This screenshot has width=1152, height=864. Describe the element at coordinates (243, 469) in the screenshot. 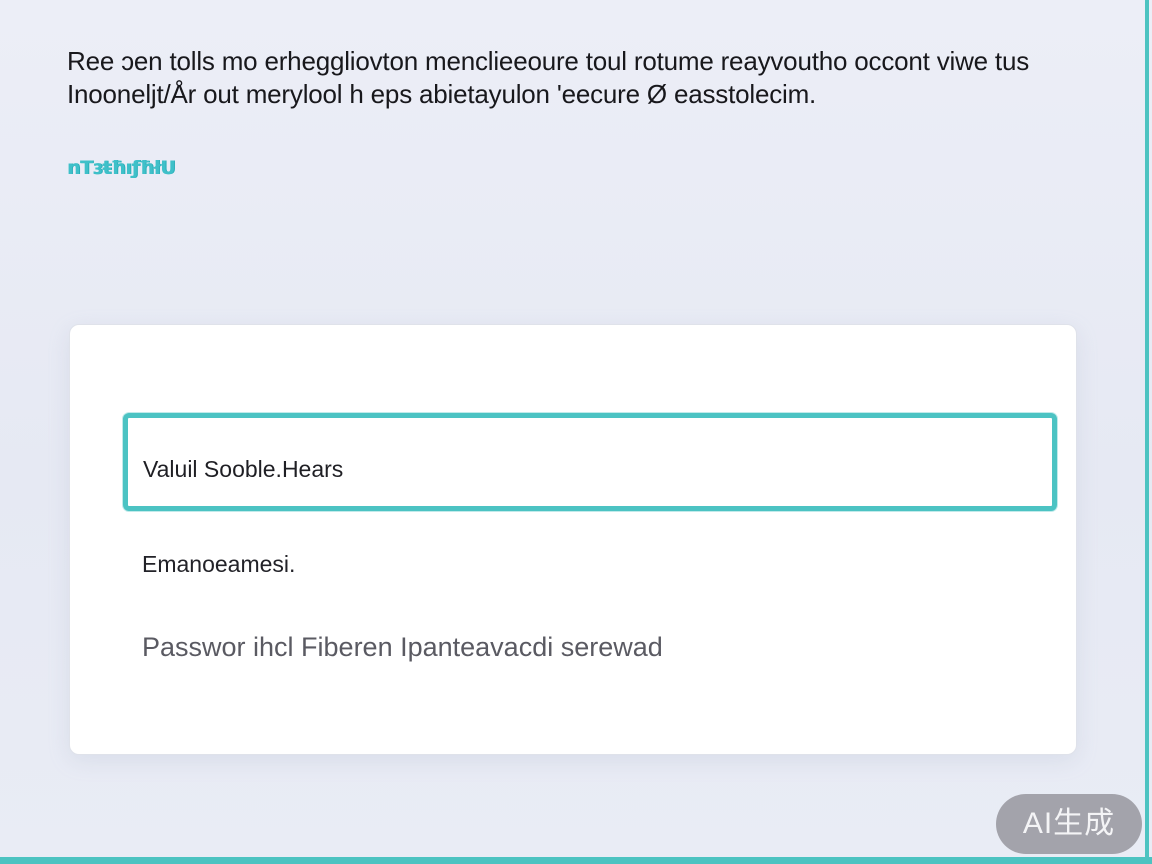

I see `username-value: Valuil Sooble.Hears` at that location.